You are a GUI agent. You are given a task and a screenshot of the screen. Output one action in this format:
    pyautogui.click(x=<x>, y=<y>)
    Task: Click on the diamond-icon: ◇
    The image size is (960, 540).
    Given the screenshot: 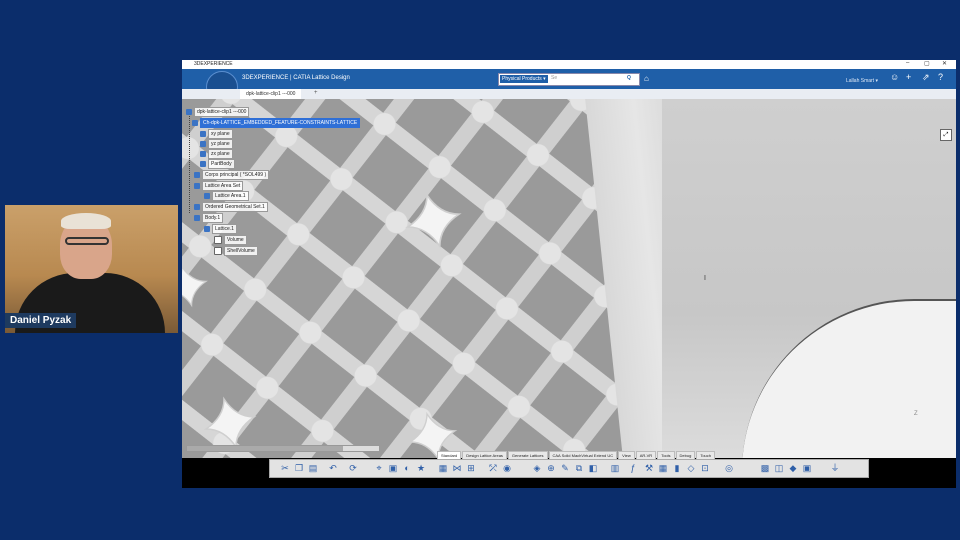 What is the action you would take?
    pyautogui.click(x=691, y=468)
    